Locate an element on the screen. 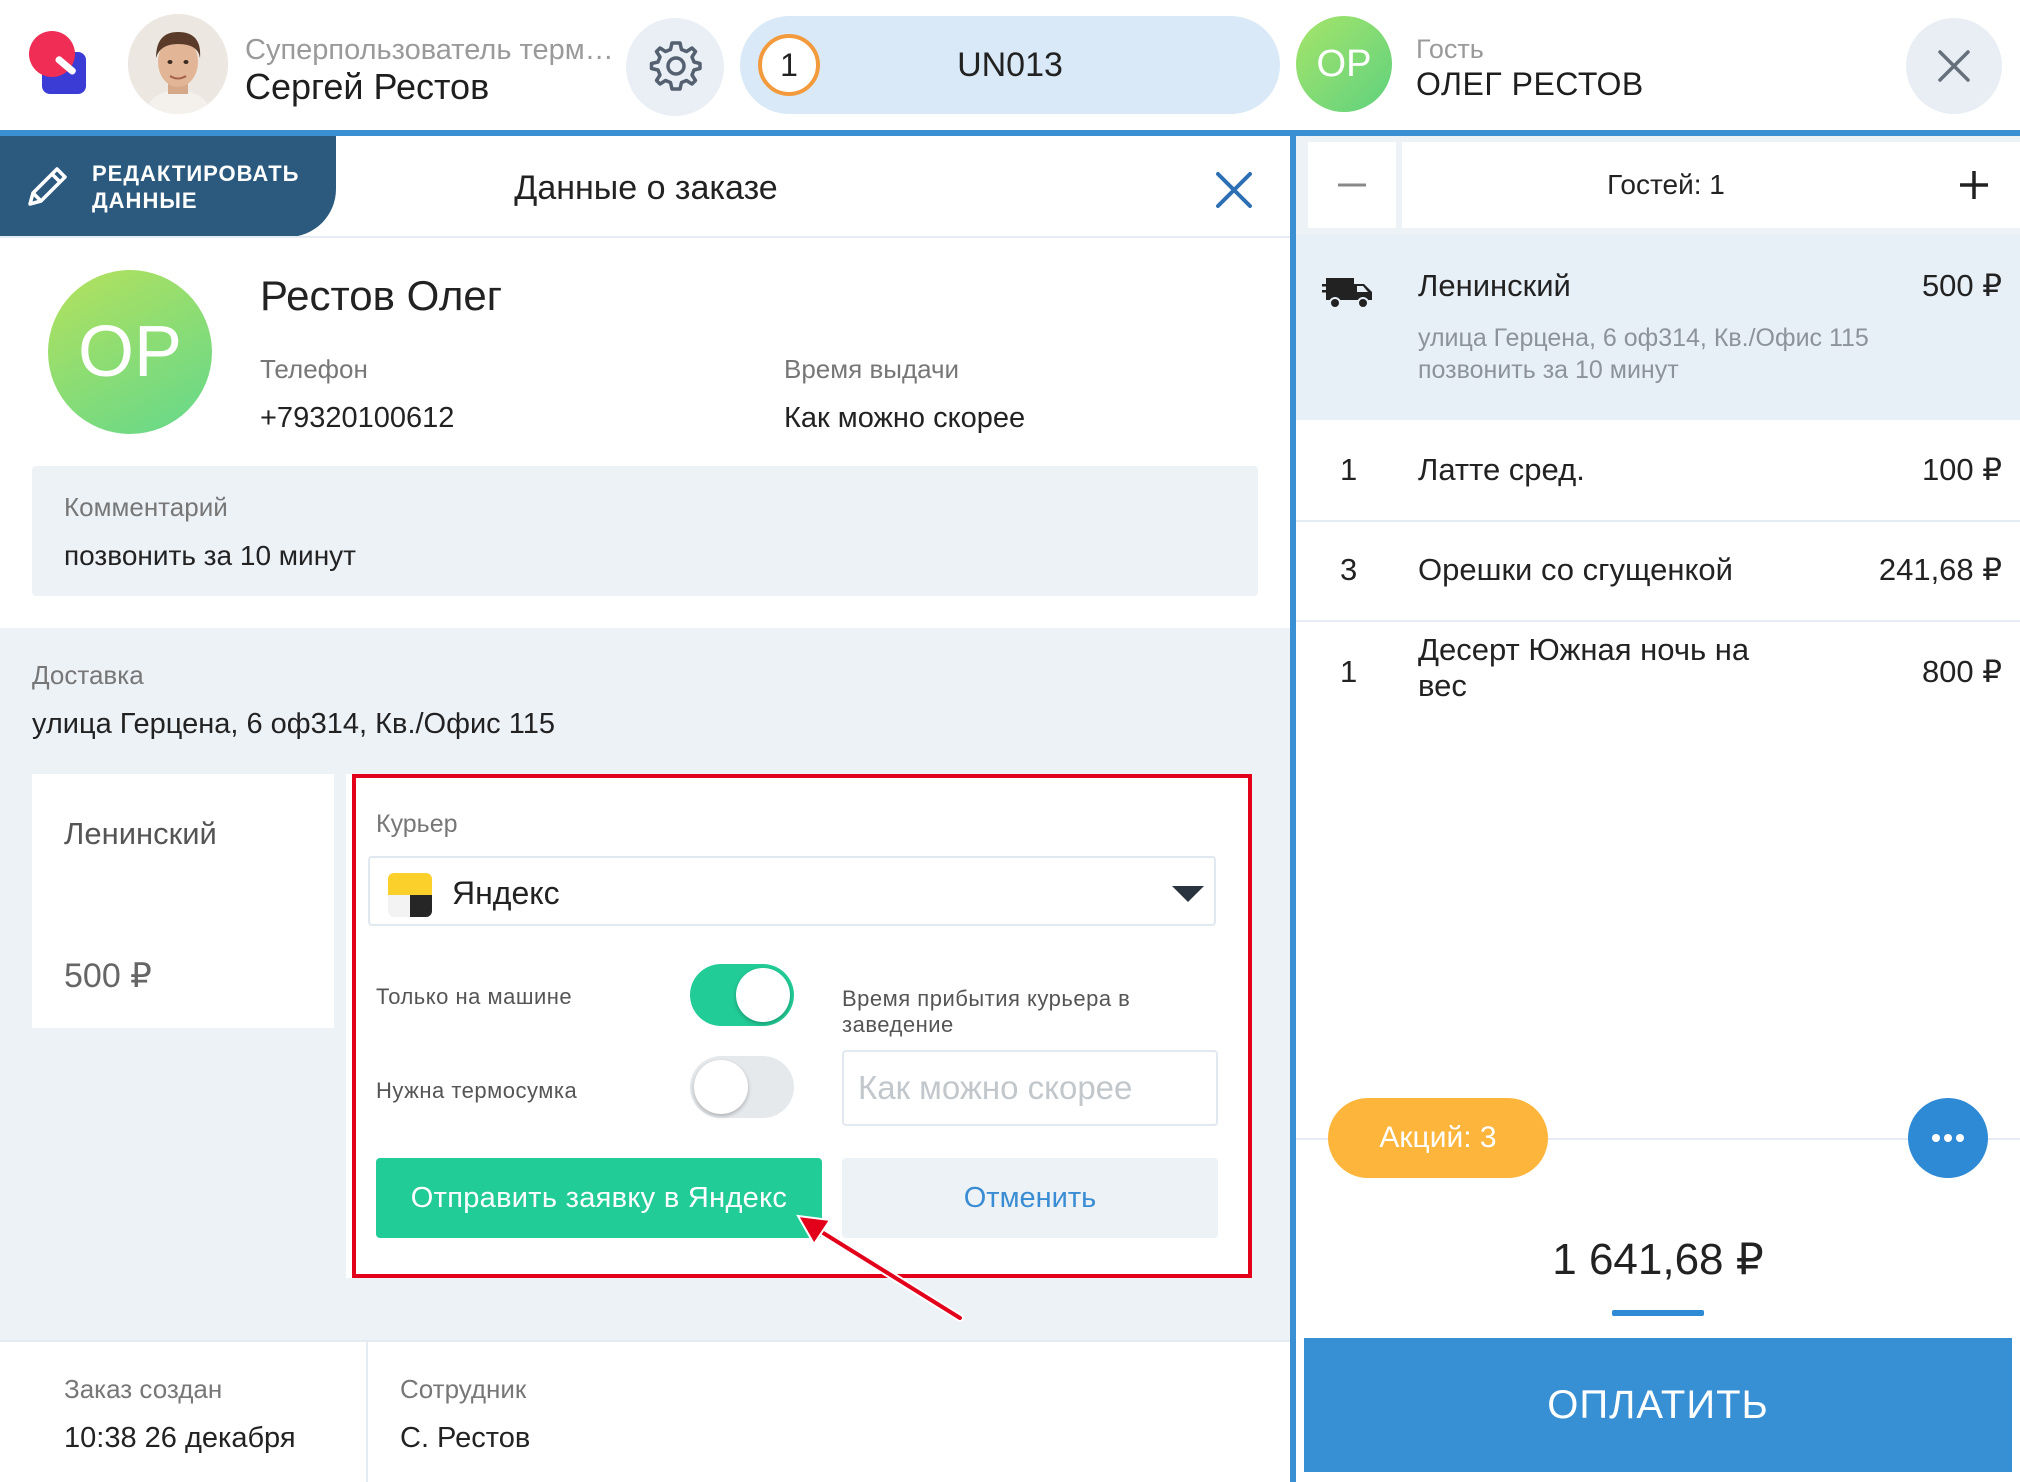 The height and width of the screenshot is (1482, 2020). app-logo-icon is located at coordinates (57, 62).